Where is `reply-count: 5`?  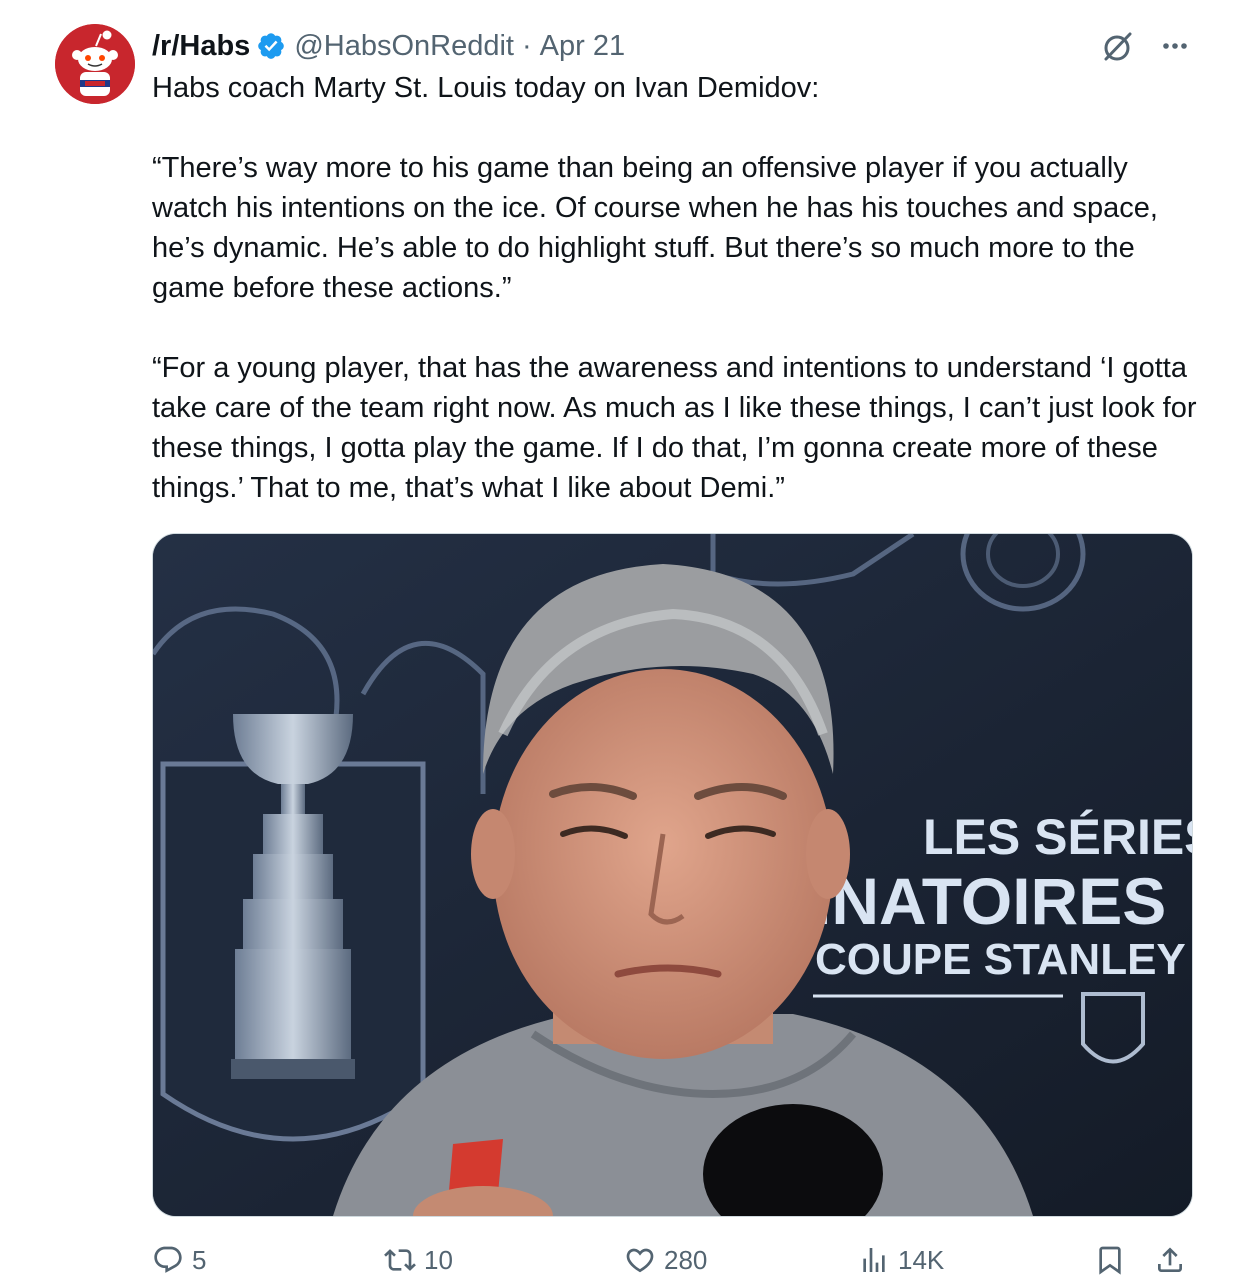 reply-count: 5 is located at coordinates (199, 1259).